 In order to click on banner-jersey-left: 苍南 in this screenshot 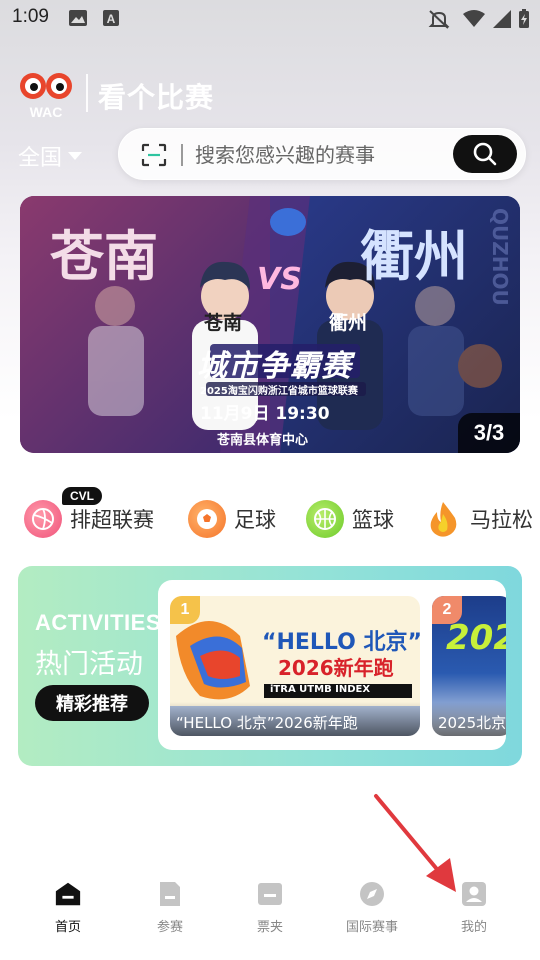, I will do `click(223, 323)`.